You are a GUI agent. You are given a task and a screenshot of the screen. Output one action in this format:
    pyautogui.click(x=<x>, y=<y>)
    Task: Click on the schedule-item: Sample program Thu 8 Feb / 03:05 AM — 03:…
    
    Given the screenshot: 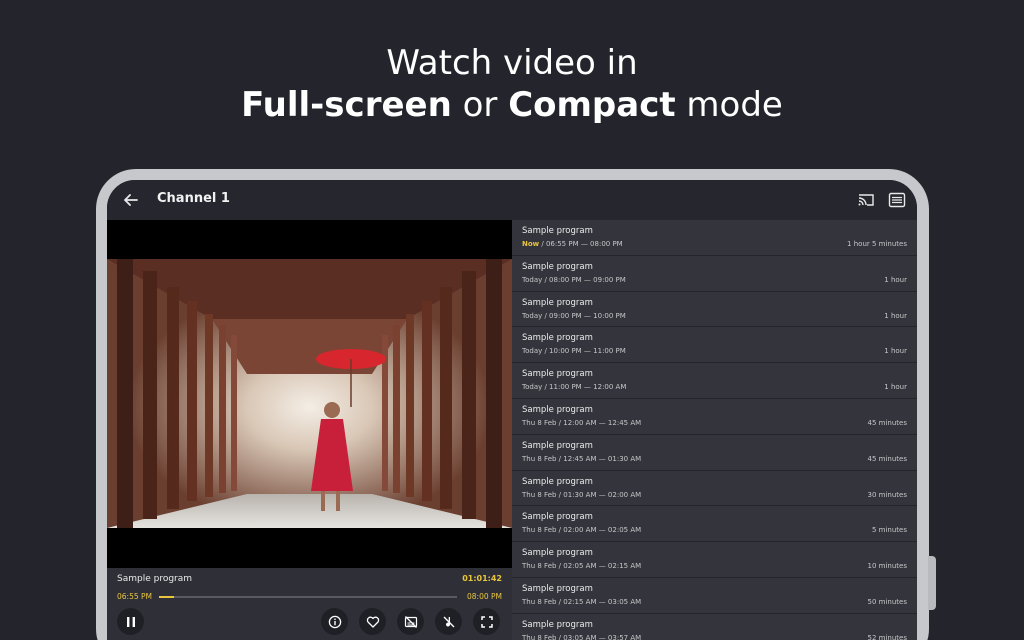 What is the action you would take?
    pyautogui.click(x=714, y=626)
    